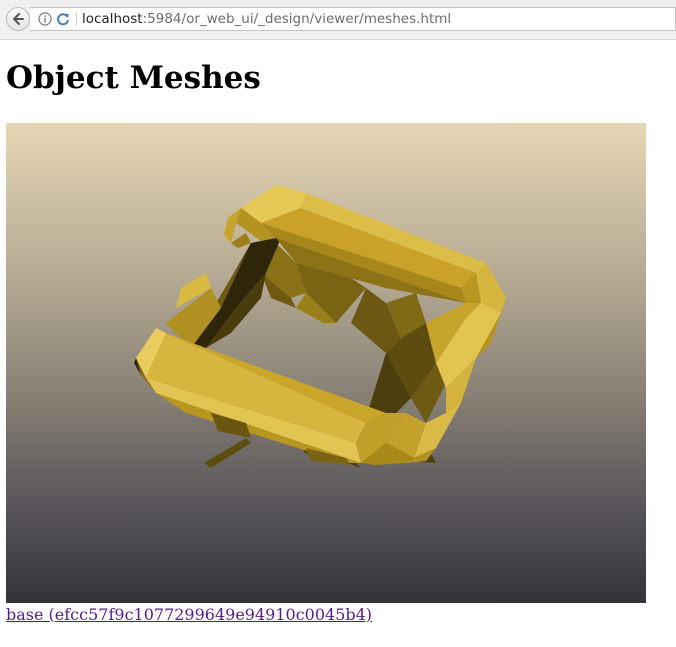 Image resolution: width=676 pixels, height=647 pixels. I want to click on mesh-link-base: base (efcc57f9c1077299649e94910c0045b4), so click(189, 614).